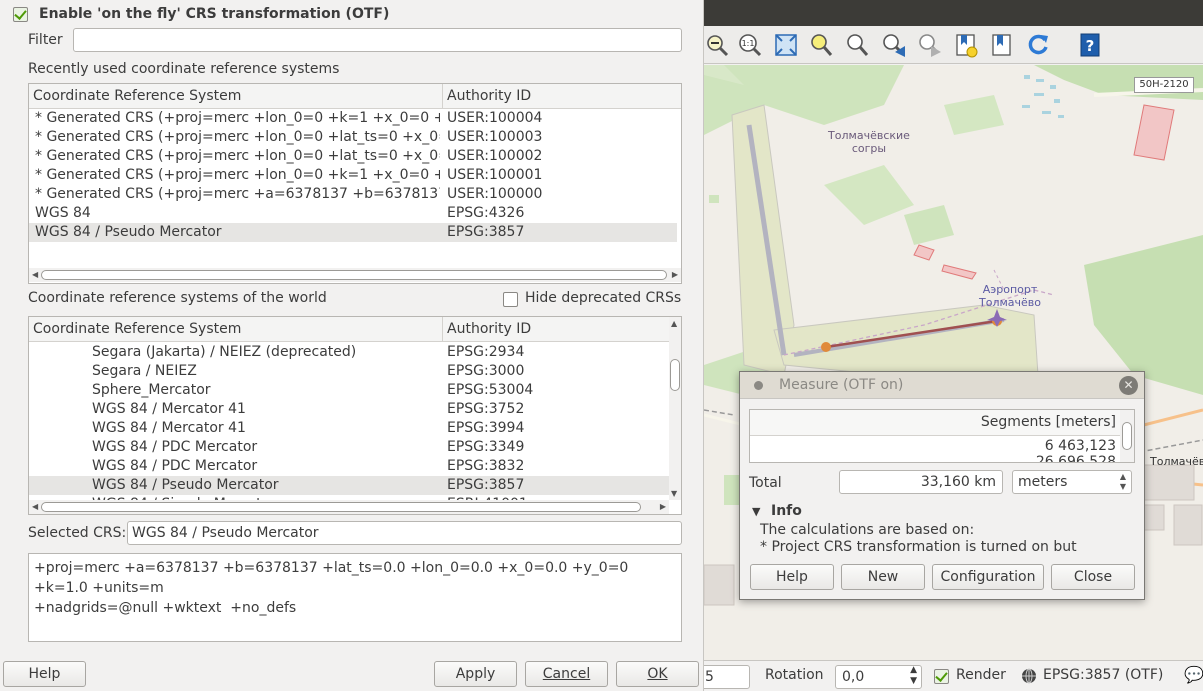 This screenshot has height=691, width=1203. I want to click on zoom-native-icon: 1:1, so click(750, 45).